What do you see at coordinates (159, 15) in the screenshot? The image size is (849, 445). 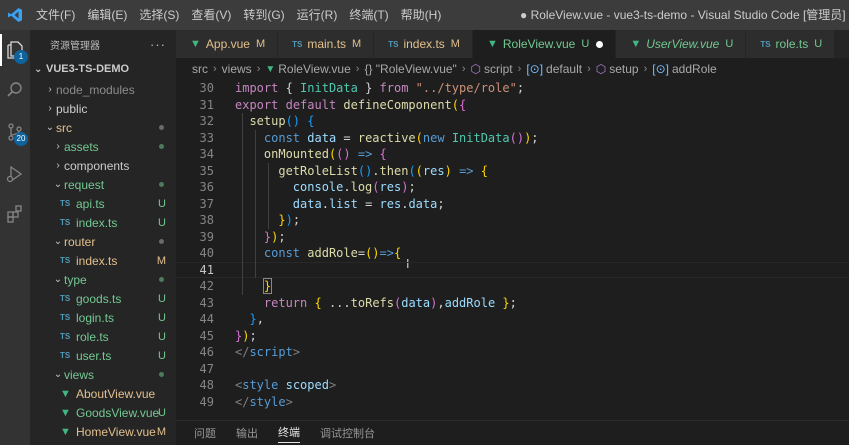 I see `menu-item: 选择(S)` at bounding box center [159, 15].